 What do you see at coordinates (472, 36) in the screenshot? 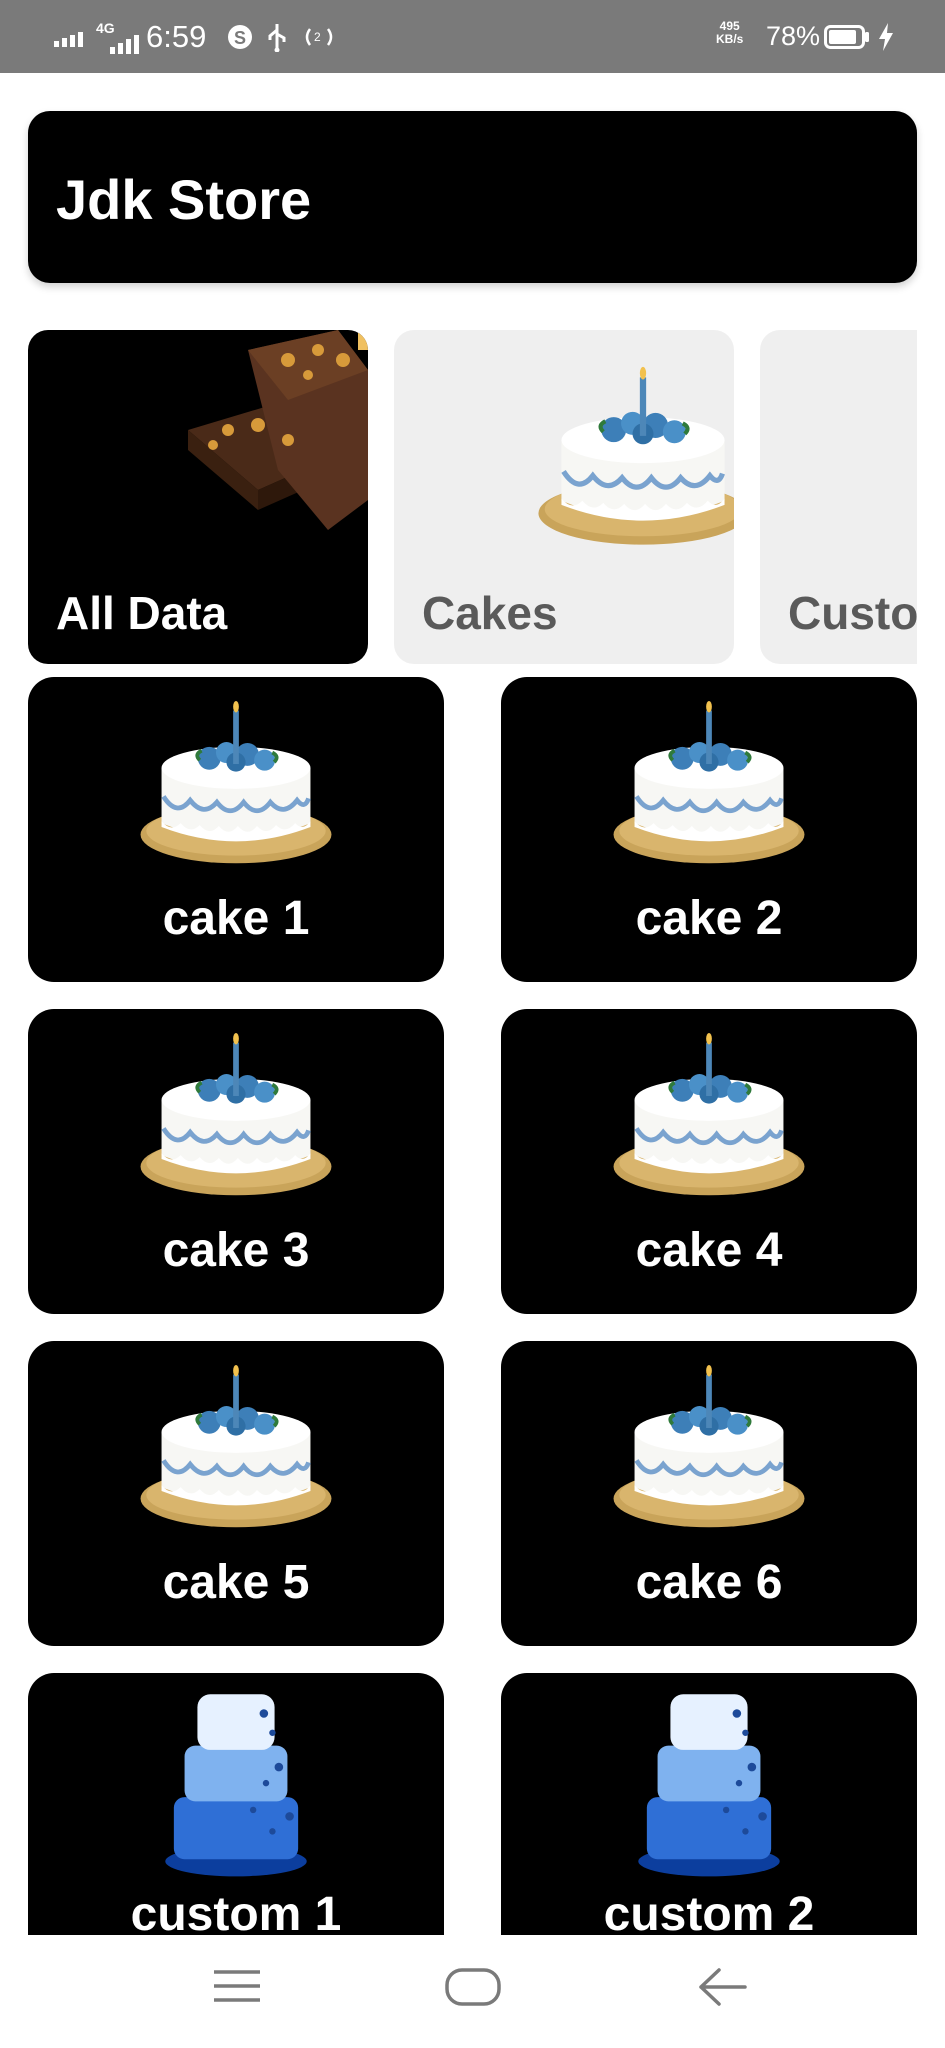
I see `status-bar: 4G 6:59 S 2 495 KB/s 78%` at bounding box center [472, 36].